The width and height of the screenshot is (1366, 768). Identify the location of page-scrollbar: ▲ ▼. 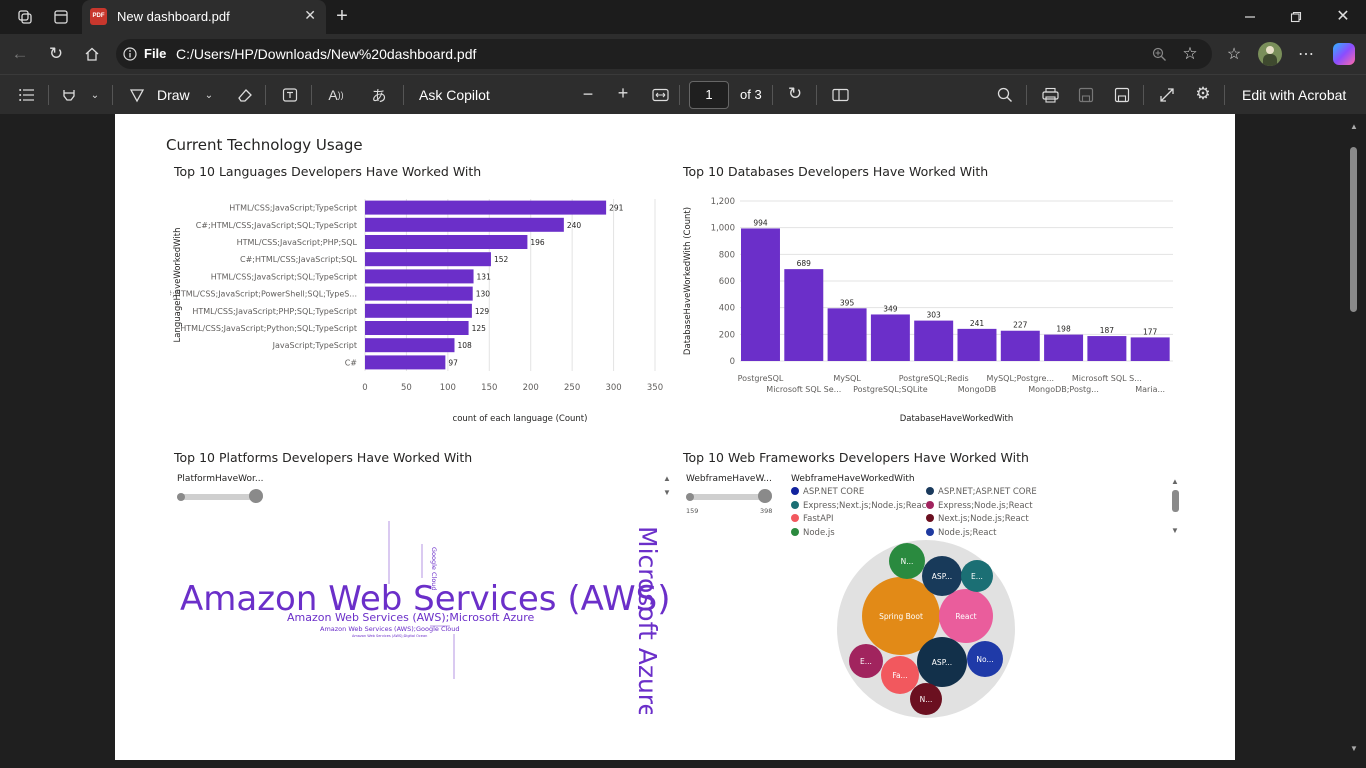
(1355, 441).